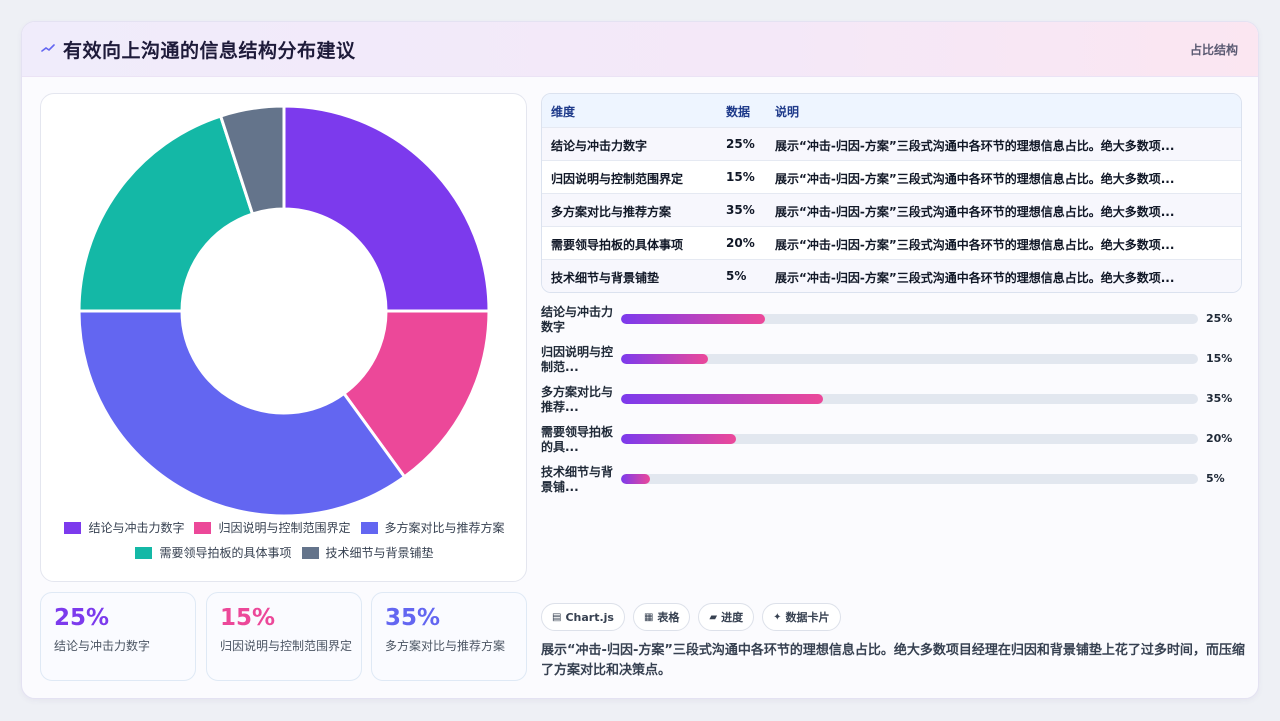 This screenshot has height=721, width=1280. What do you see at coordinates (1219, 398) in the screenshot?
I see `progress-value: 35%` at bounding box center [1219, 398].